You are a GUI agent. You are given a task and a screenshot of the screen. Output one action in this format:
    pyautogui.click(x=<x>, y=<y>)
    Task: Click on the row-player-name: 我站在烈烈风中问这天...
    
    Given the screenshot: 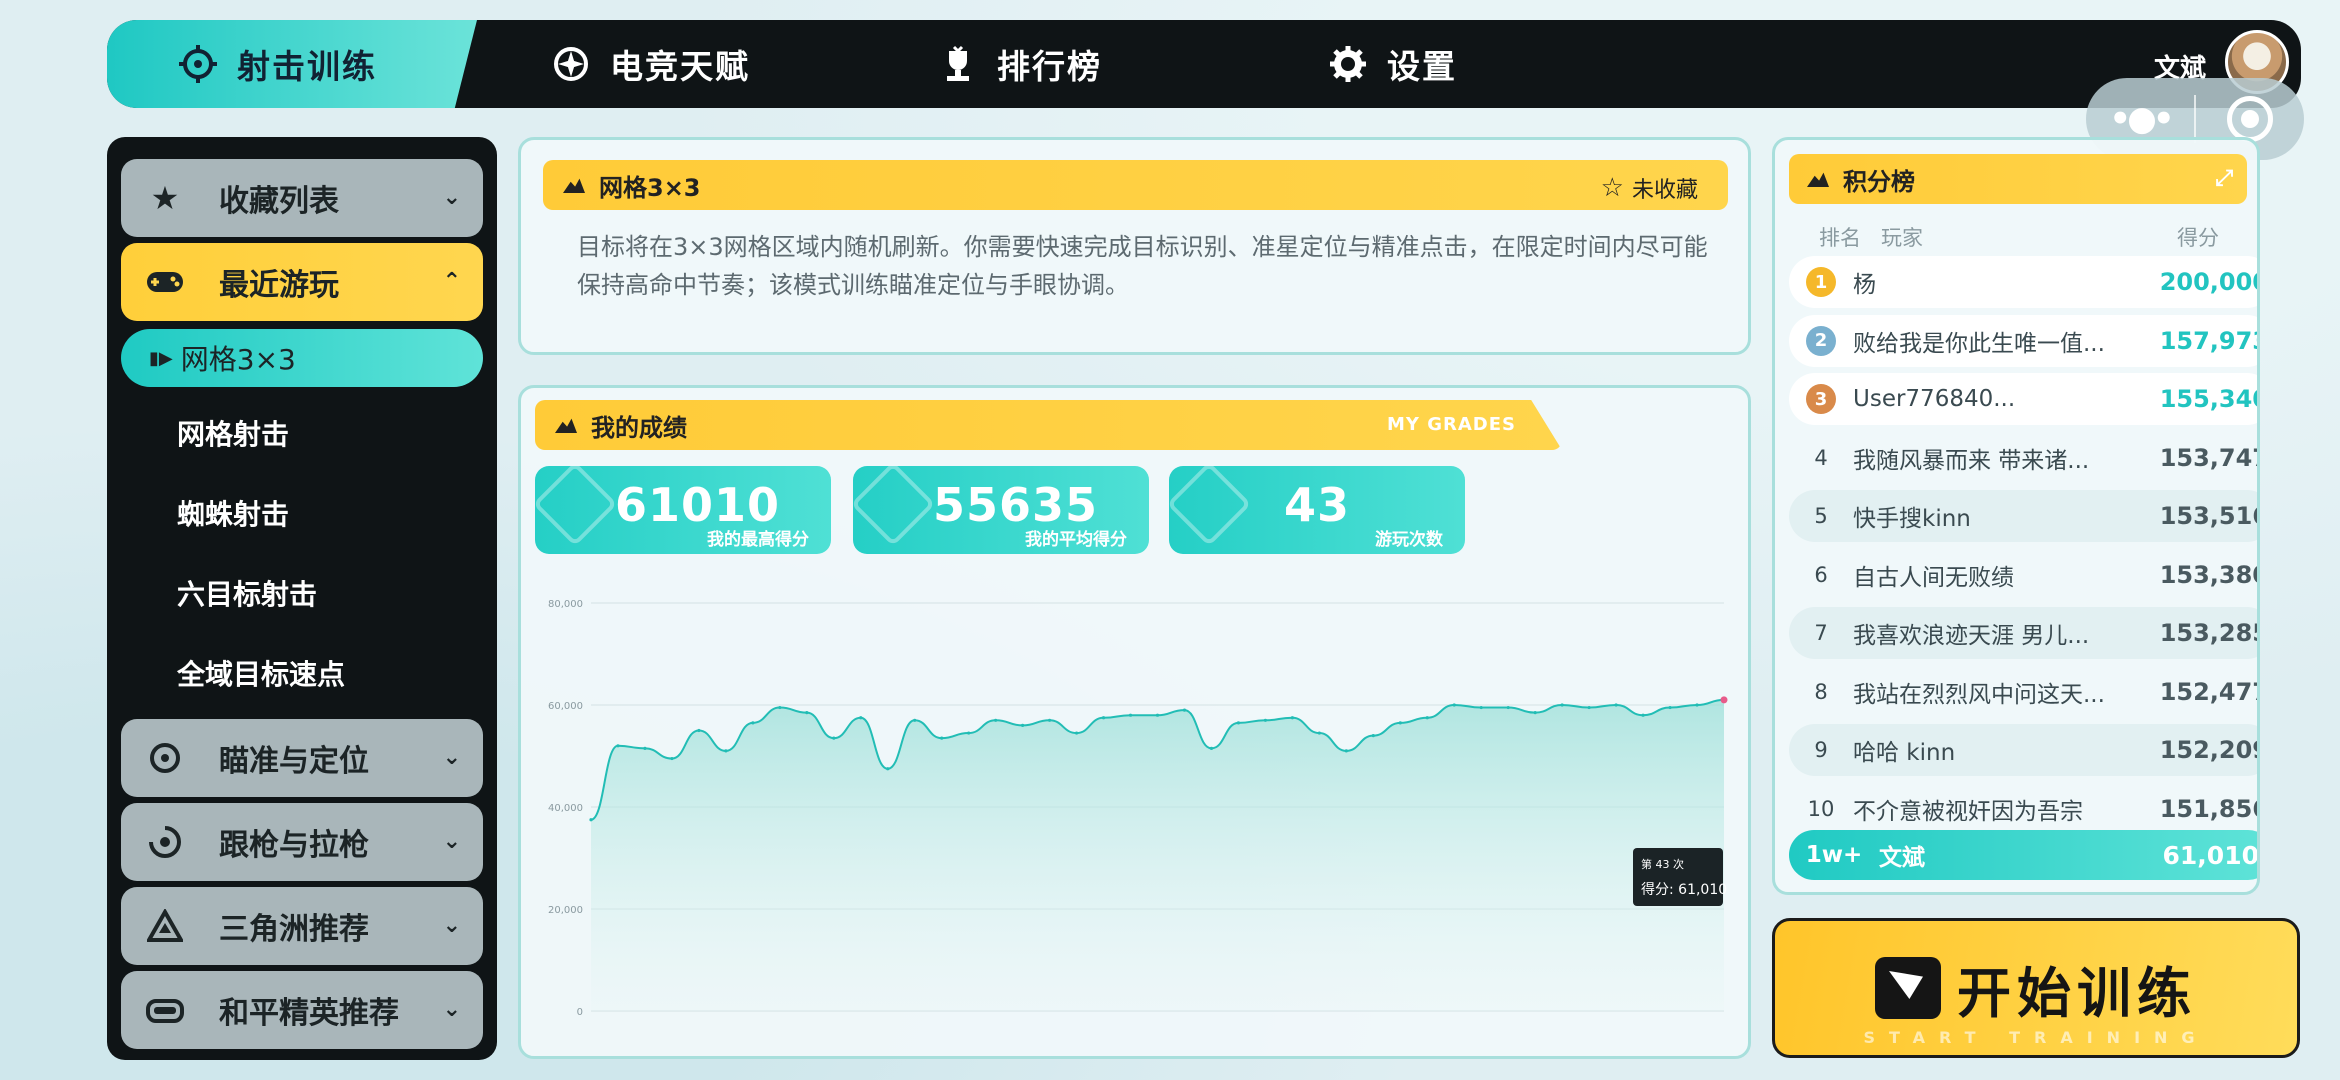 What is the action you would take?
    pyautogui.click(x=1979, y=694)
    